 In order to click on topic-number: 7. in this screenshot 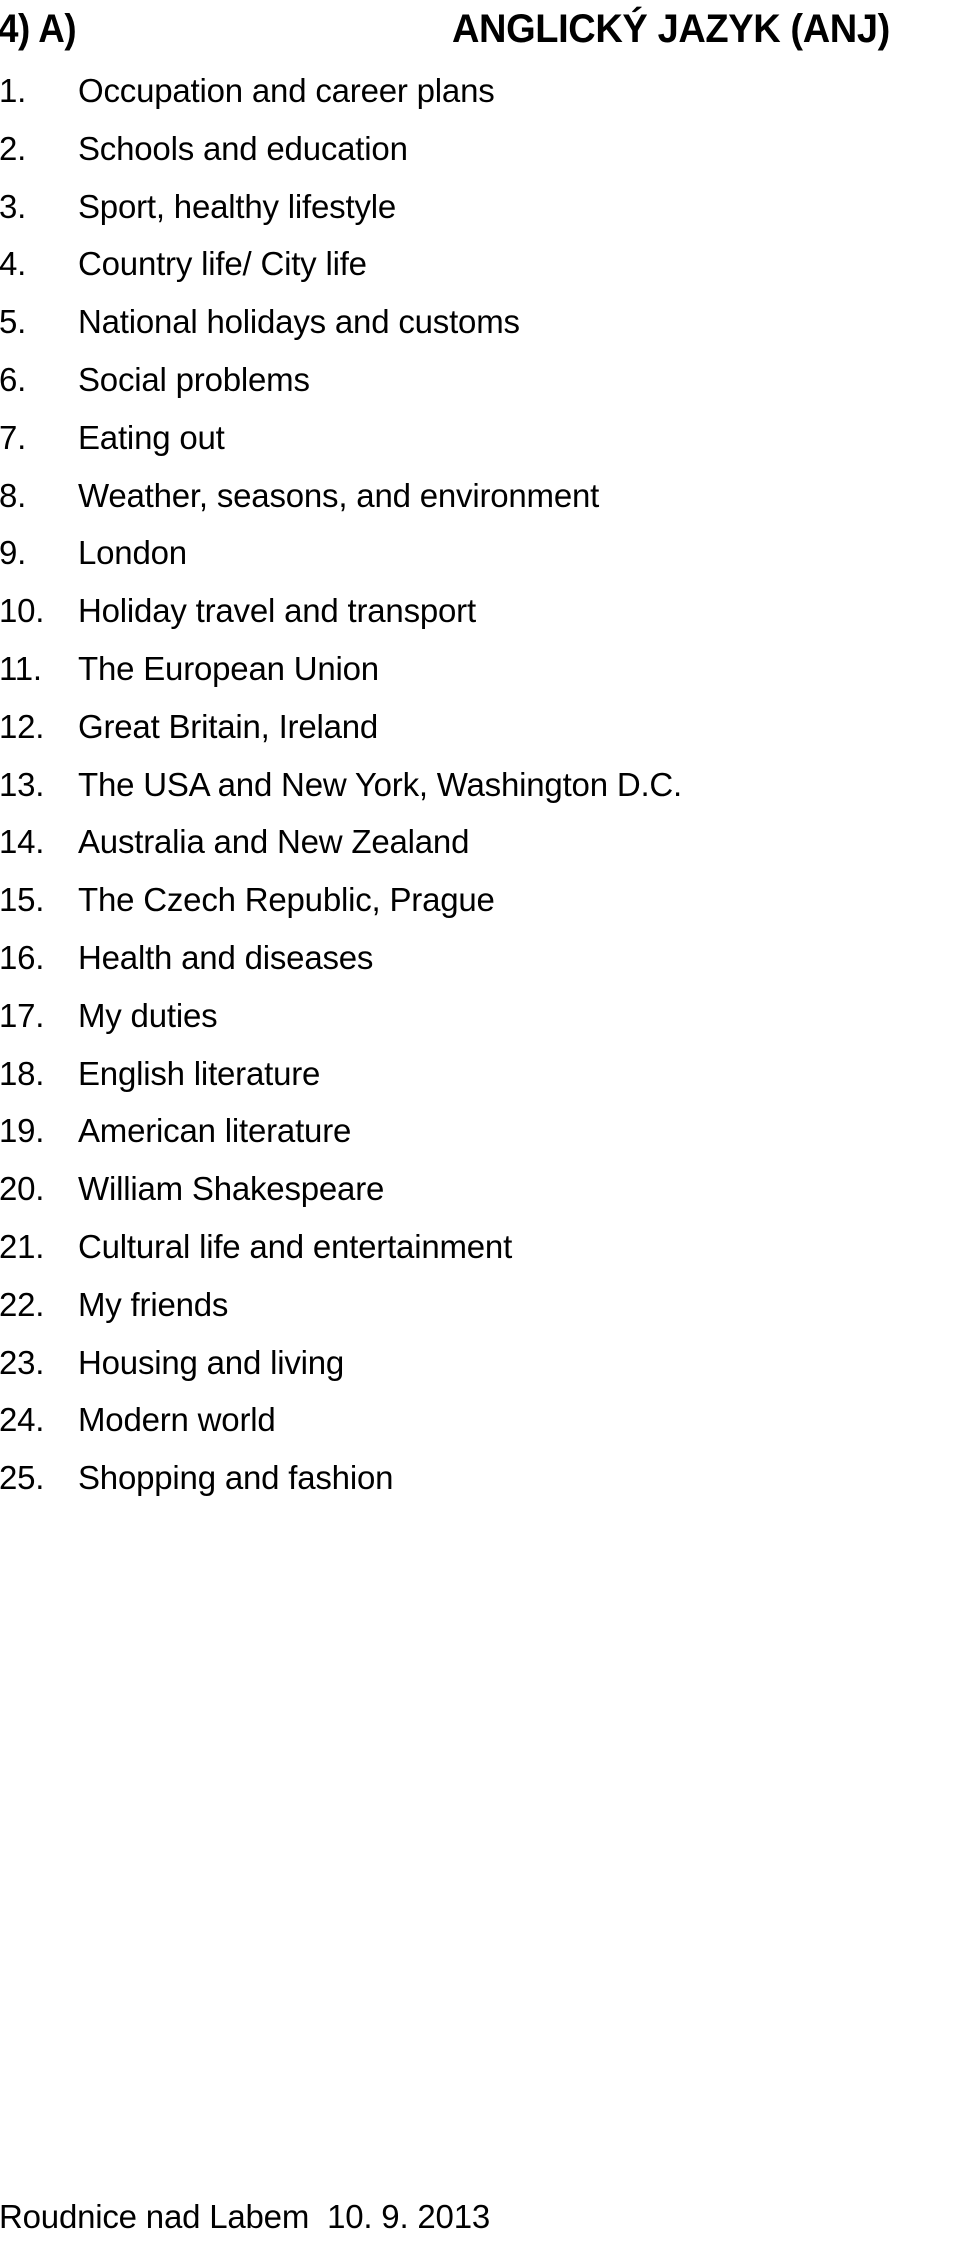, I will do `click(13, 437)`.